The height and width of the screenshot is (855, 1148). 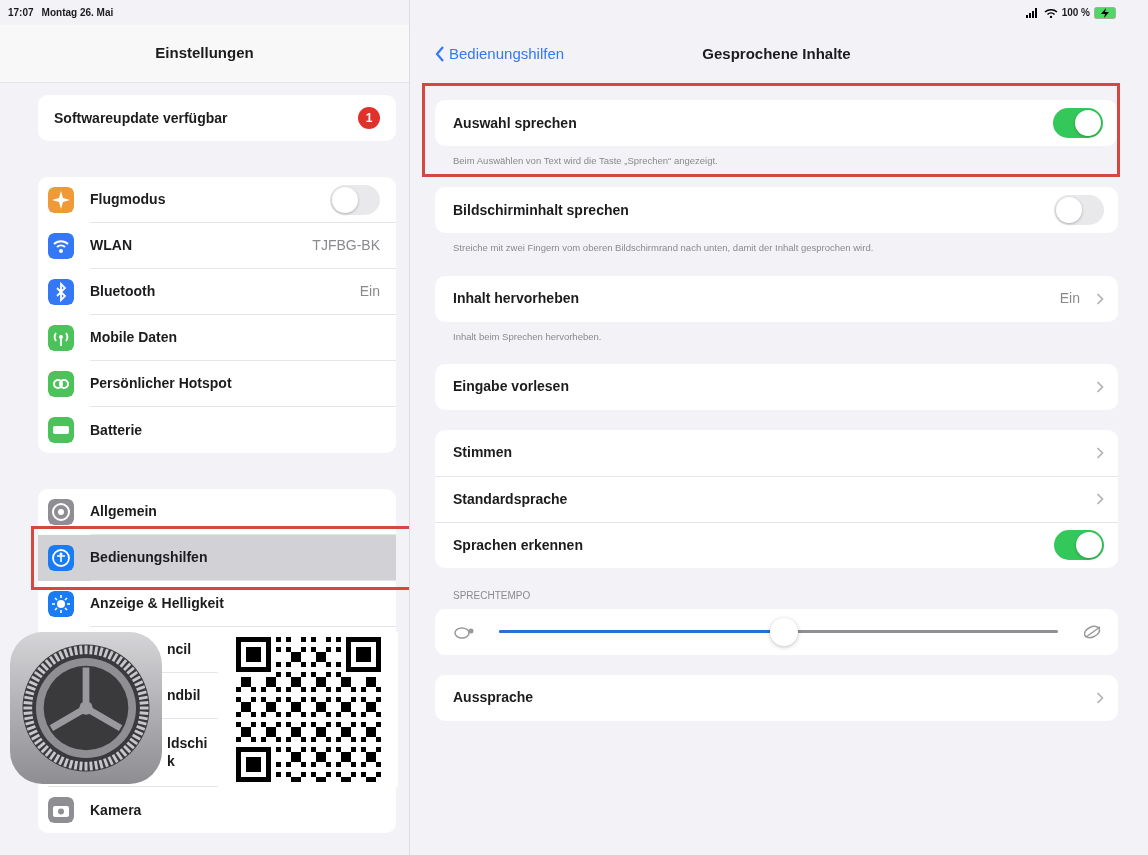 I want to click on row-label: Aussprache, so click(x=494, y=698).